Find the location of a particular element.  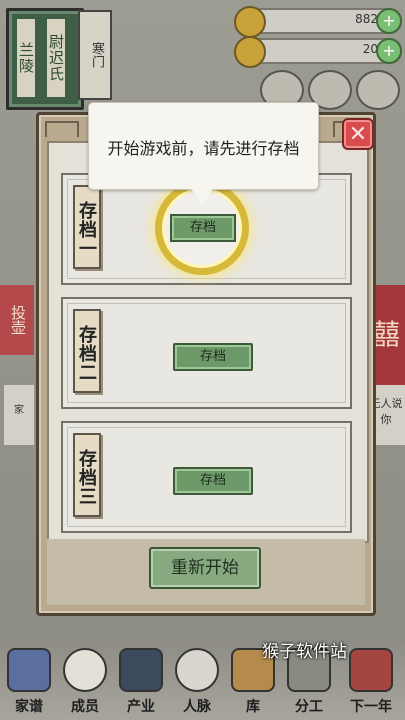

nav-item-network: 人脉 is located at coordinates (197, 682).